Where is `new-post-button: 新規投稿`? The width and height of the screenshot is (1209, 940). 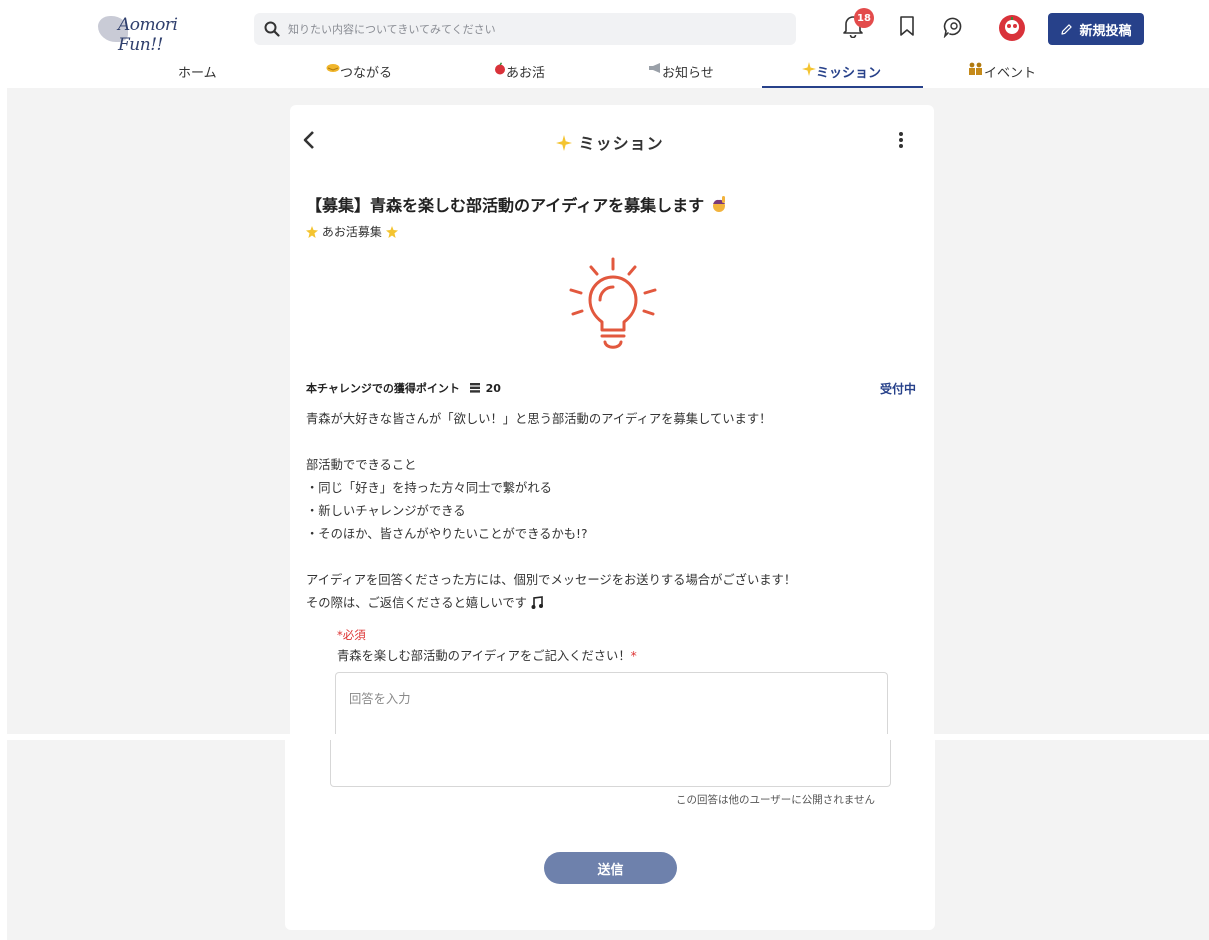
new-post-button: 新規投稿 is located at coordinates (1096, 29).